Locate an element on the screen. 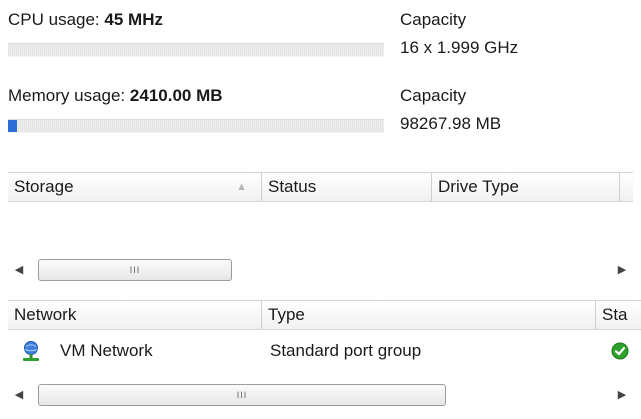  memory-usage-label: Memory usage: 2410.00 MB is located at coordinates (115, 96).